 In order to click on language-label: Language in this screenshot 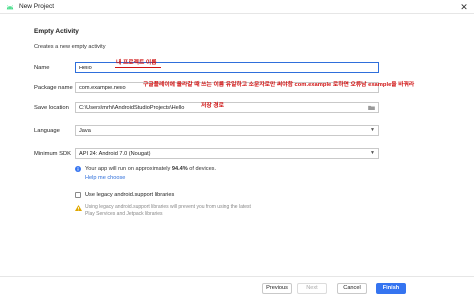, I will do `click(47, 131)`.